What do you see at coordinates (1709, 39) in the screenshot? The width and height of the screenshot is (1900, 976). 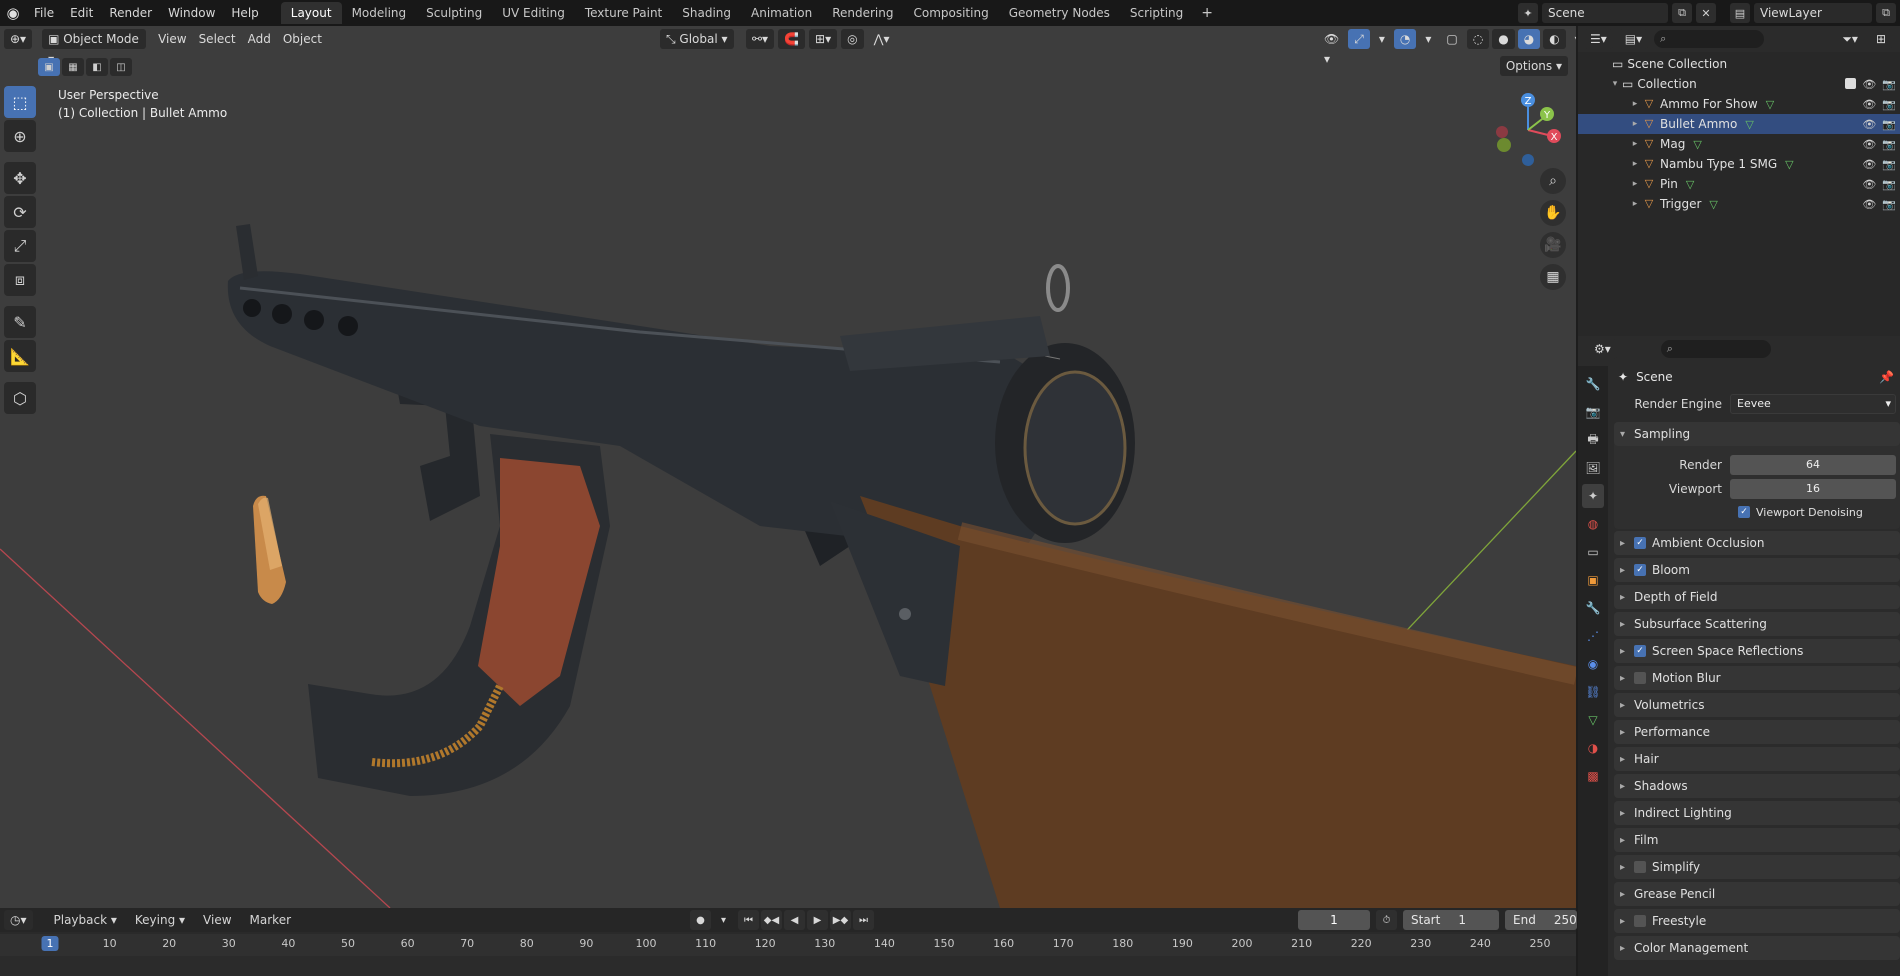 I see `outliner-search-input` at bounding box center [1709, 39].